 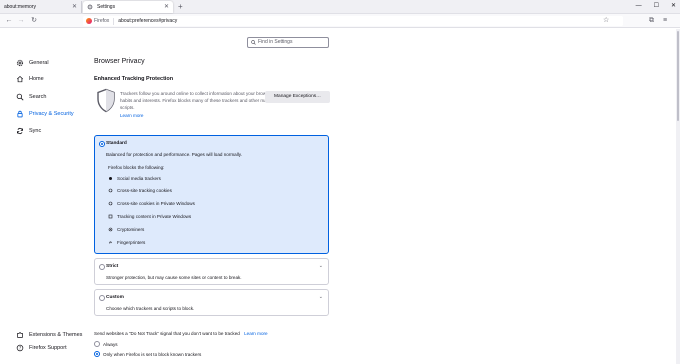 What do you see at coordinates (34, 21) in the screenshot?
I see `reload-button: ↻` at bounding box center [34, 21].